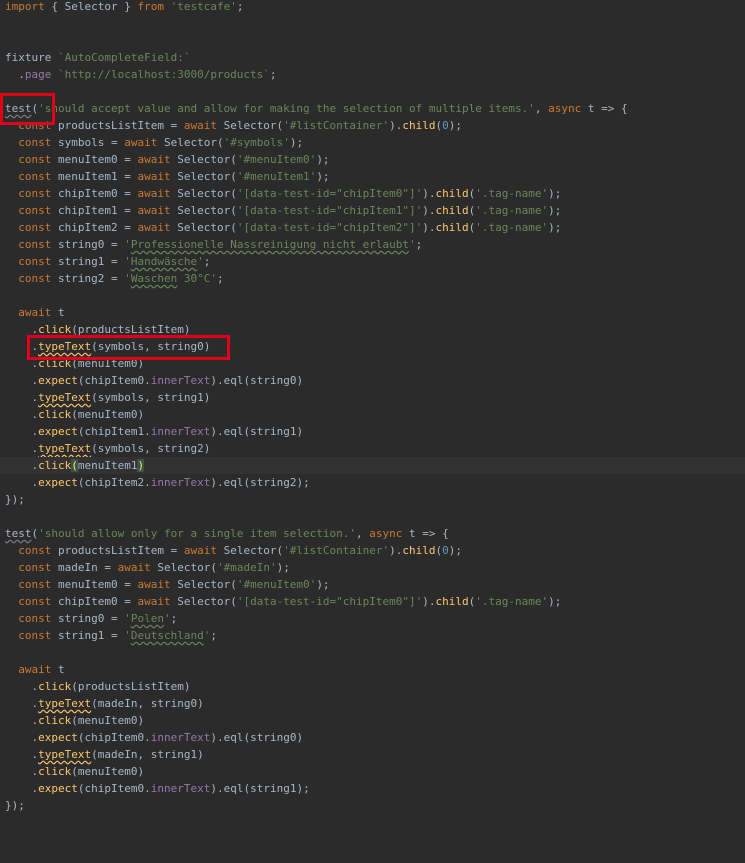  Describe the element at coordinates (94, 584) in the screenshot. I see `code-token: menuItem0 =` at that location.